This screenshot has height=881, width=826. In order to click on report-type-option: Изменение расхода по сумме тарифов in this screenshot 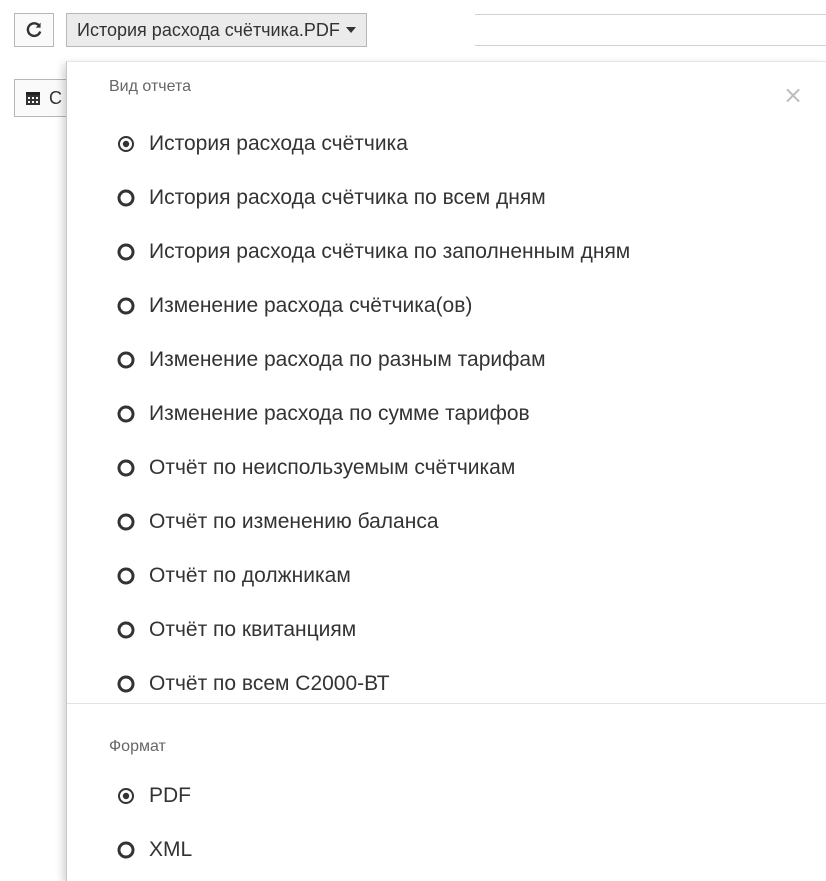, I will do `click(373, 414)`.